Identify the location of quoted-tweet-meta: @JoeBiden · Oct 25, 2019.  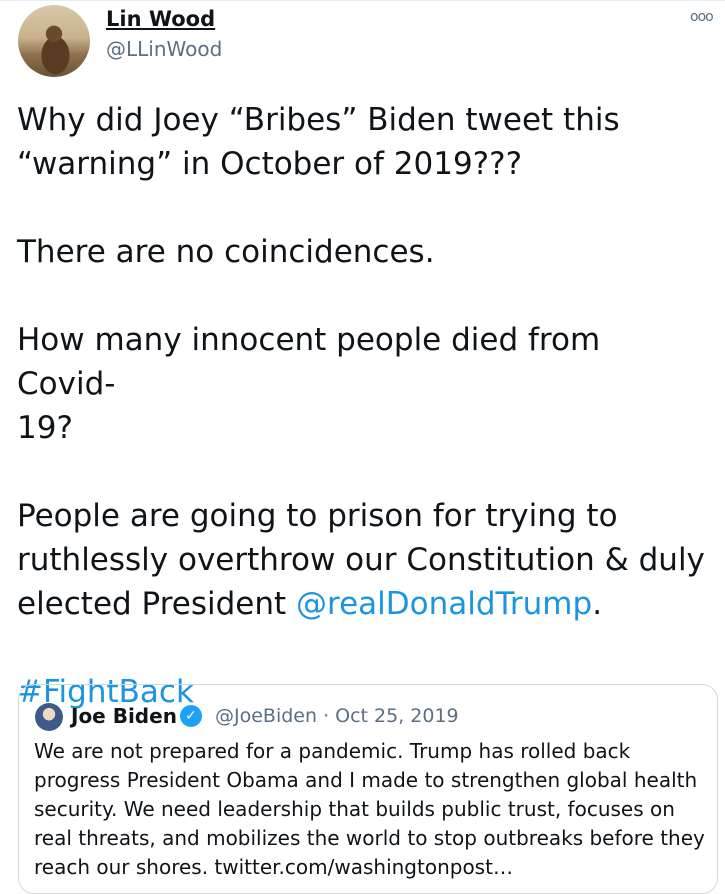
(337, 716).